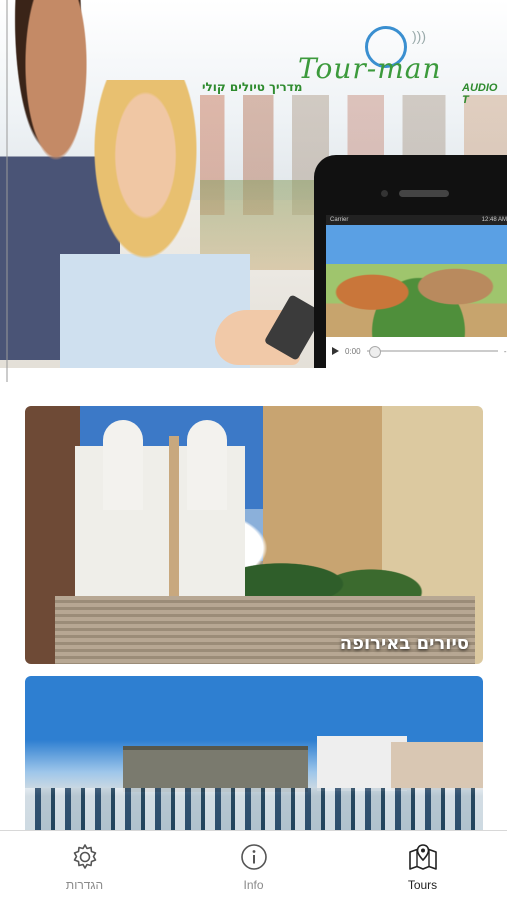 The width and height of the screenshot is (507, 901). I want to click on card-building-secondary, so click(437, 766).